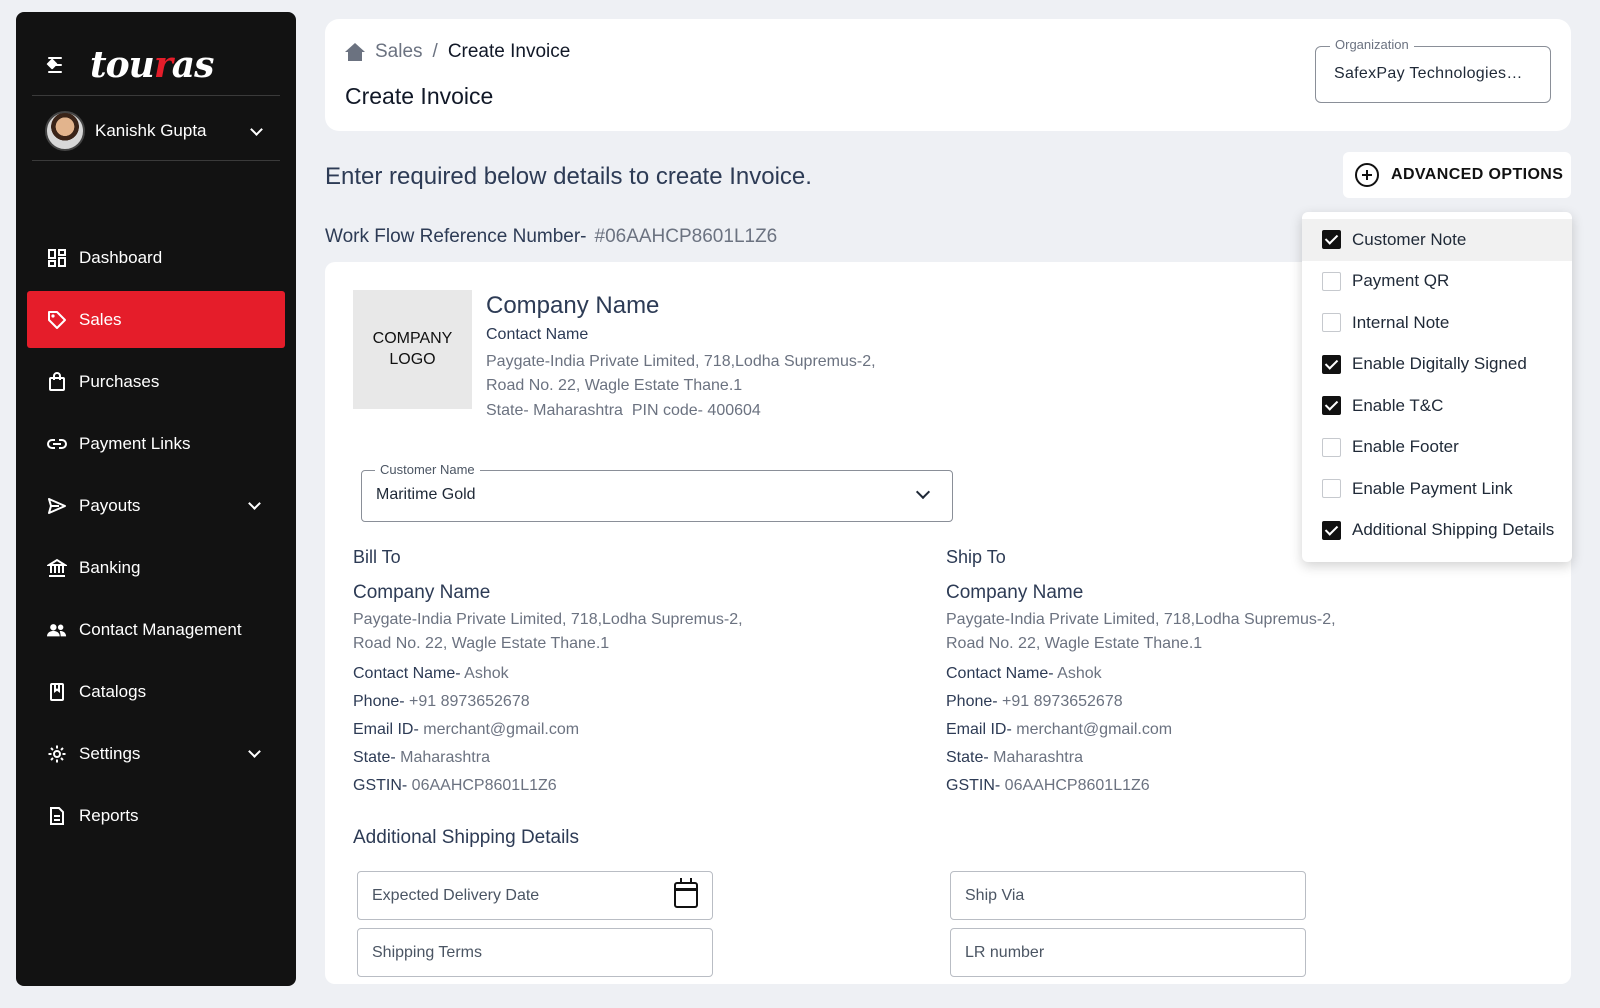 The image size is (1600, 1008). What do you see at coordinates (156, 443) in the screenshot?
I see `sidebar-item-payment-links: Payment Links` at bounding box center [156, 443].